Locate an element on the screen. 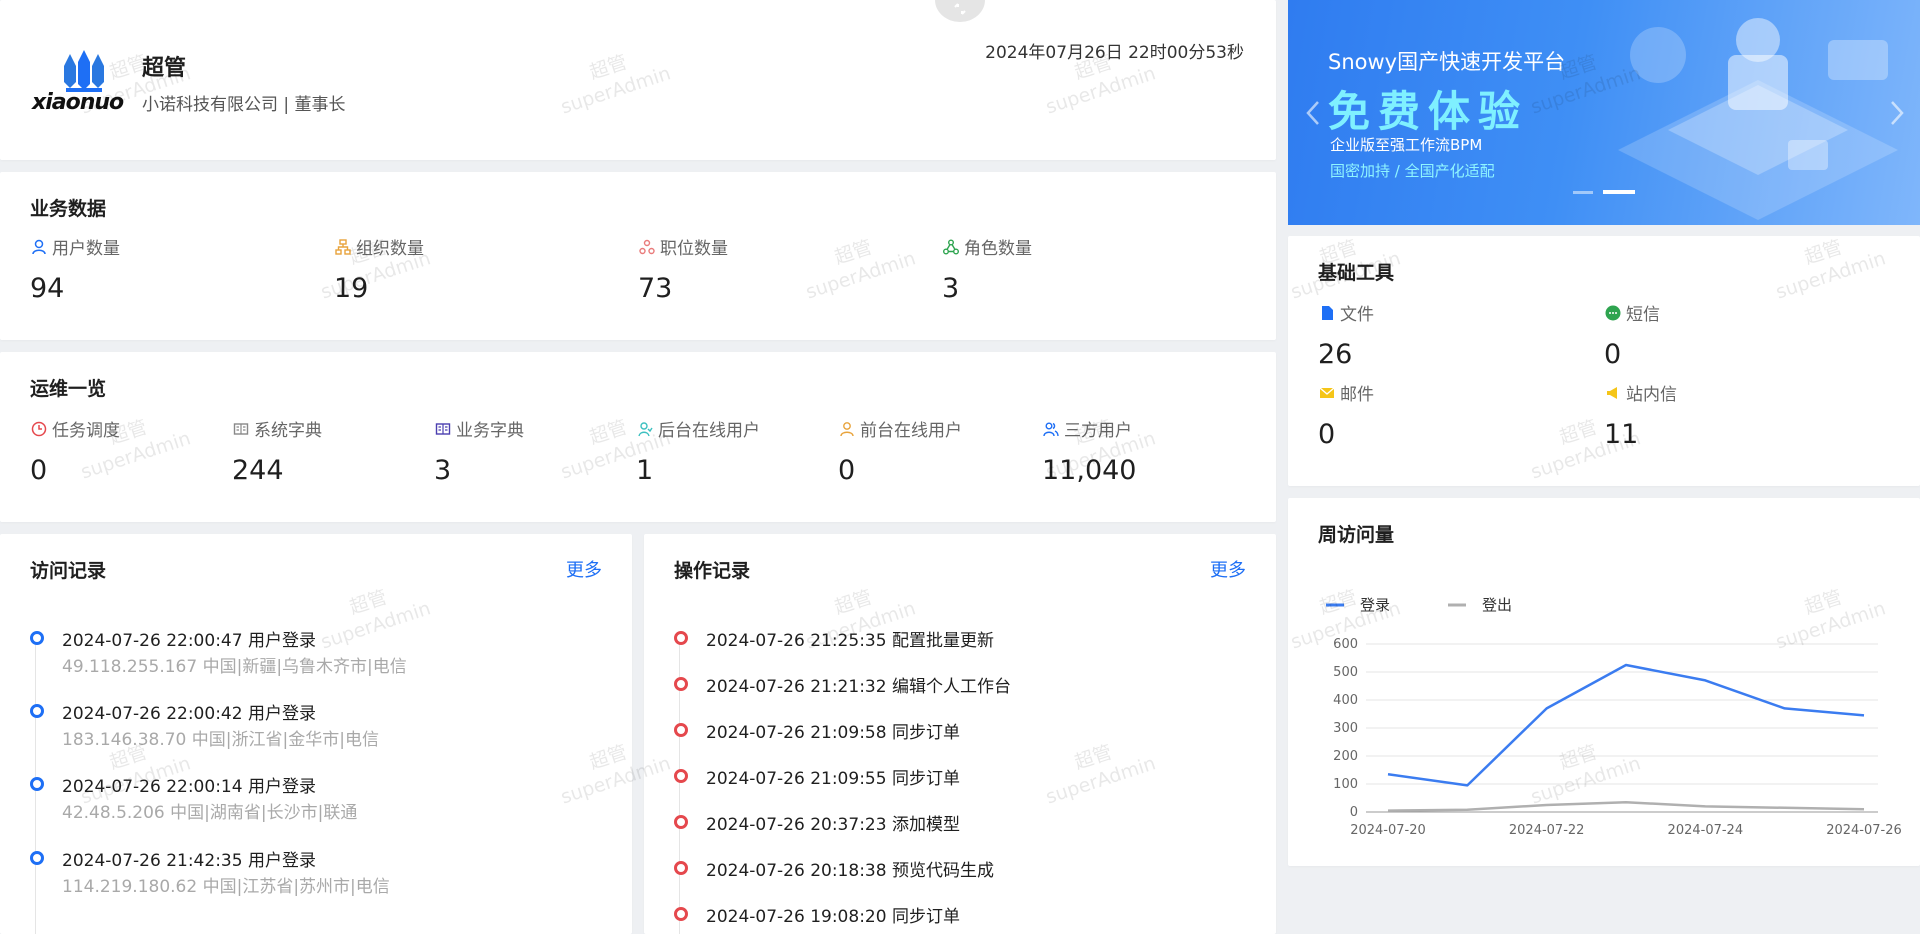 The height and width of the screenshot is (934, 1920). stat-sys-dict: 系统字典 244 is located at coordinates (277, 451).